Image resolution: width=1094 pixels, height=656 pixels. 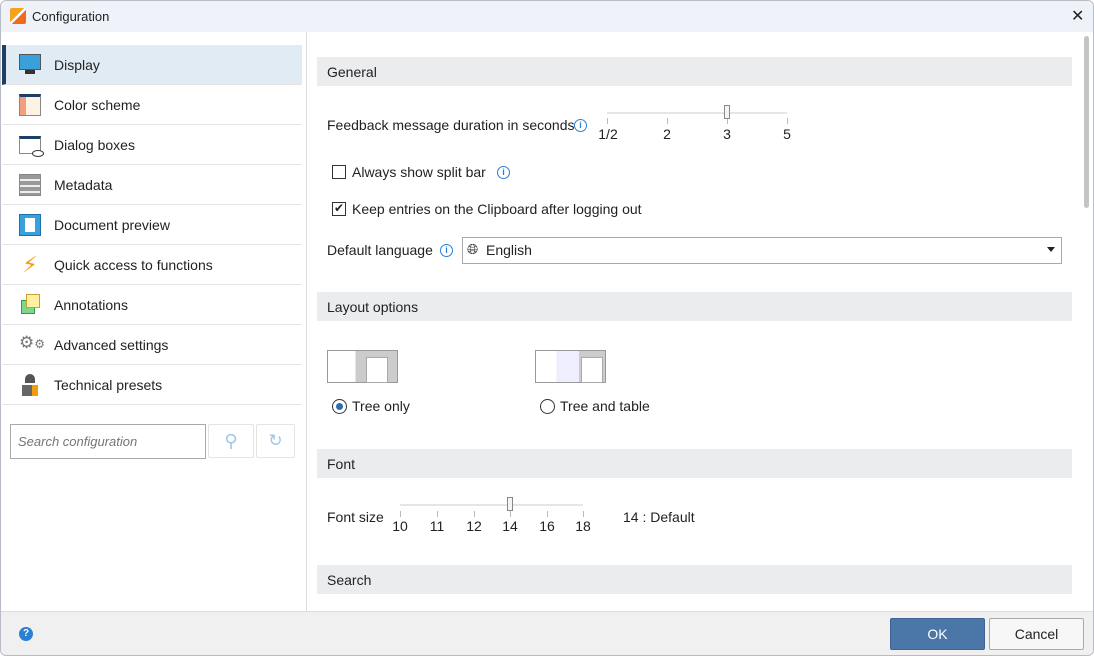 What do you see at coordinates (30, 305) in the screenshot?
I see `sticky-note-icon` at bounding box center [30, 305].